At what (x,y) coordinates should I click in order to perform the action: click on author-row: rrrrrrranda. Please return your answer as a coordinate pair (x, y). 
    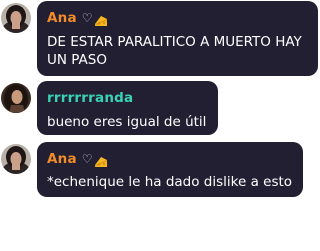
    Looking at the image, I should click on (127, 98).